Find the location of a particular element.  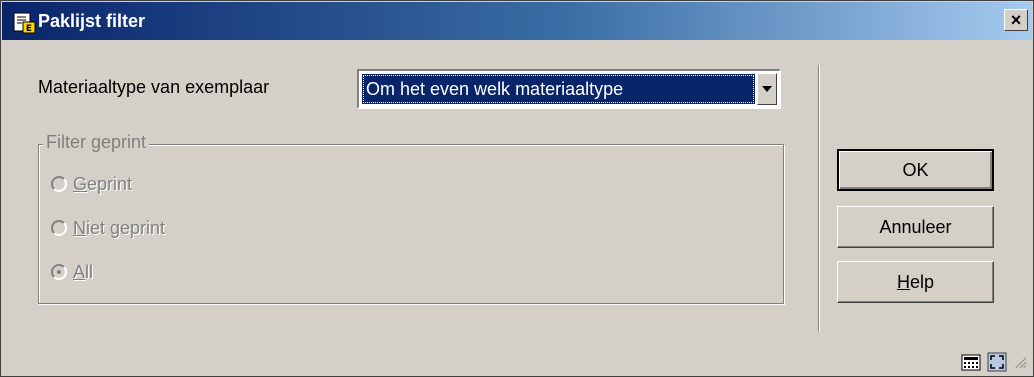

material-type-label: Materiaaltype van exemplaar is located at coordinates (154, 87).